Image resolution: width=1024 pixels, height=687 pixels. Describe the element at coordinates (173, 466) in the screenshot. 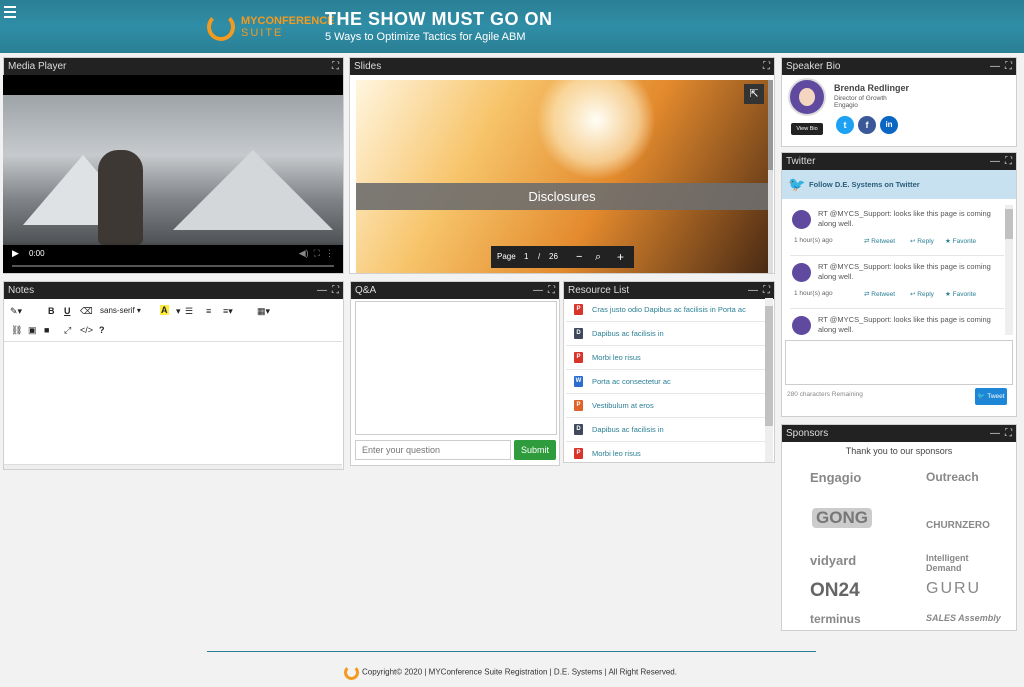

I see `editor-resize-handle` at that location.